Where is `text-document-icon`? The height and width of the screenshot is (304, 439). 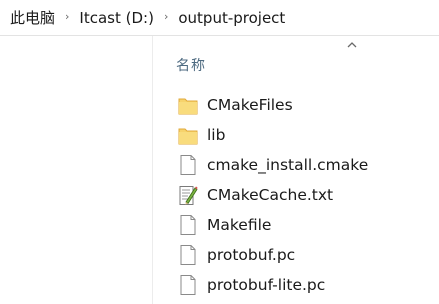 text-document-icon is located at coordinates (188, 195).